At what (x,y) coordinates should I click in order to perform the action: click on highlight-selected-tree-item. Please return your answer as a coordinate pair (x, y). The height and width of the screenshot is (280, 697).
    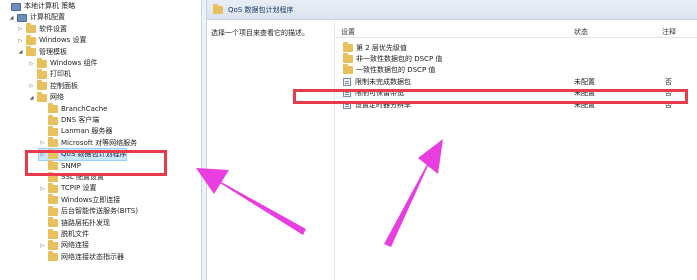
    Looking at the image, I should click on (96, 163).